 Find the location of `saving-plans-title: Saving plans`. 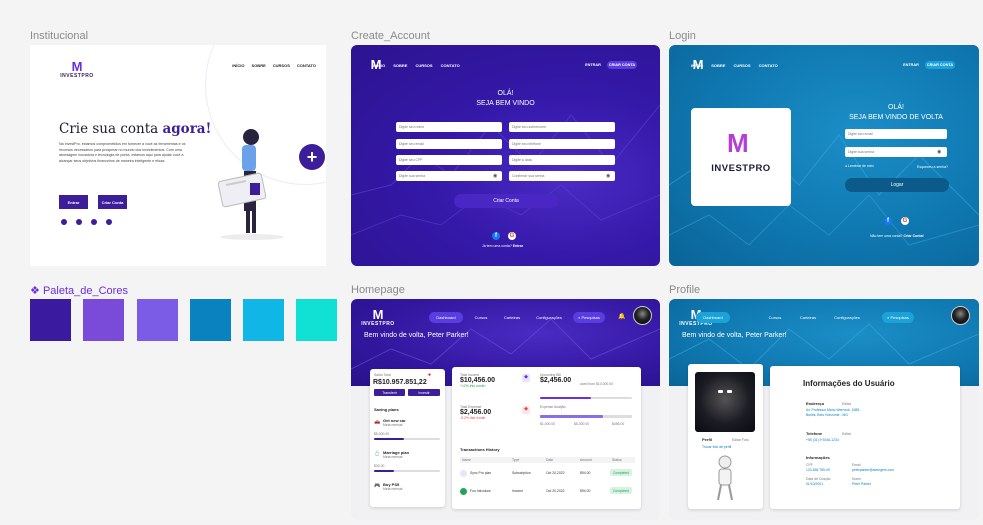

saving-plans-title: Saving plans is located at coordinates (386, 409).